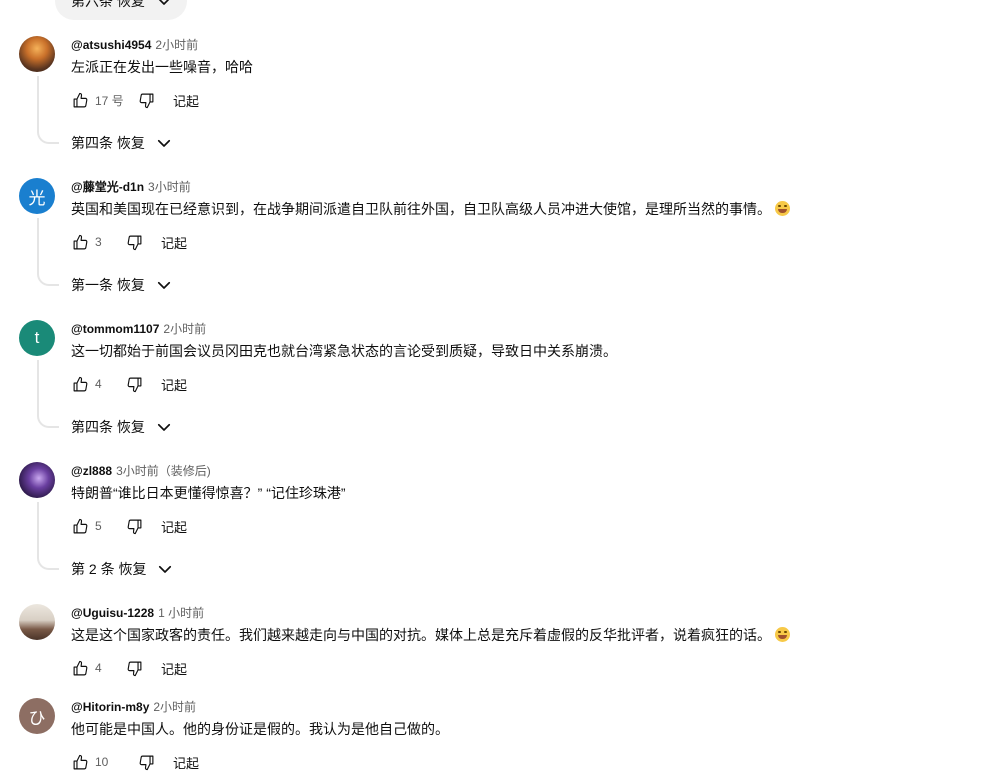 The height and width of the screenshot is (773, 986). What do you see at coordinates (102, 762) in the screenshot?
I see `like-count: 10` at bounding box center [102, 762].